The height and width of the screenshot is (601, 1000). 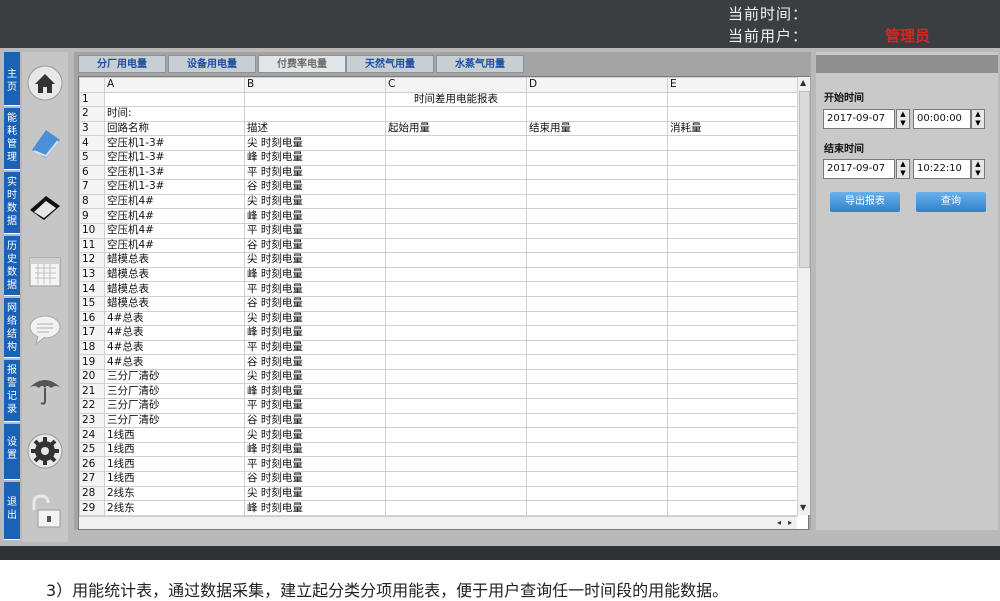 I want to click on tab-rate-electricity: 付费率电量, so click(x=302, y=64).